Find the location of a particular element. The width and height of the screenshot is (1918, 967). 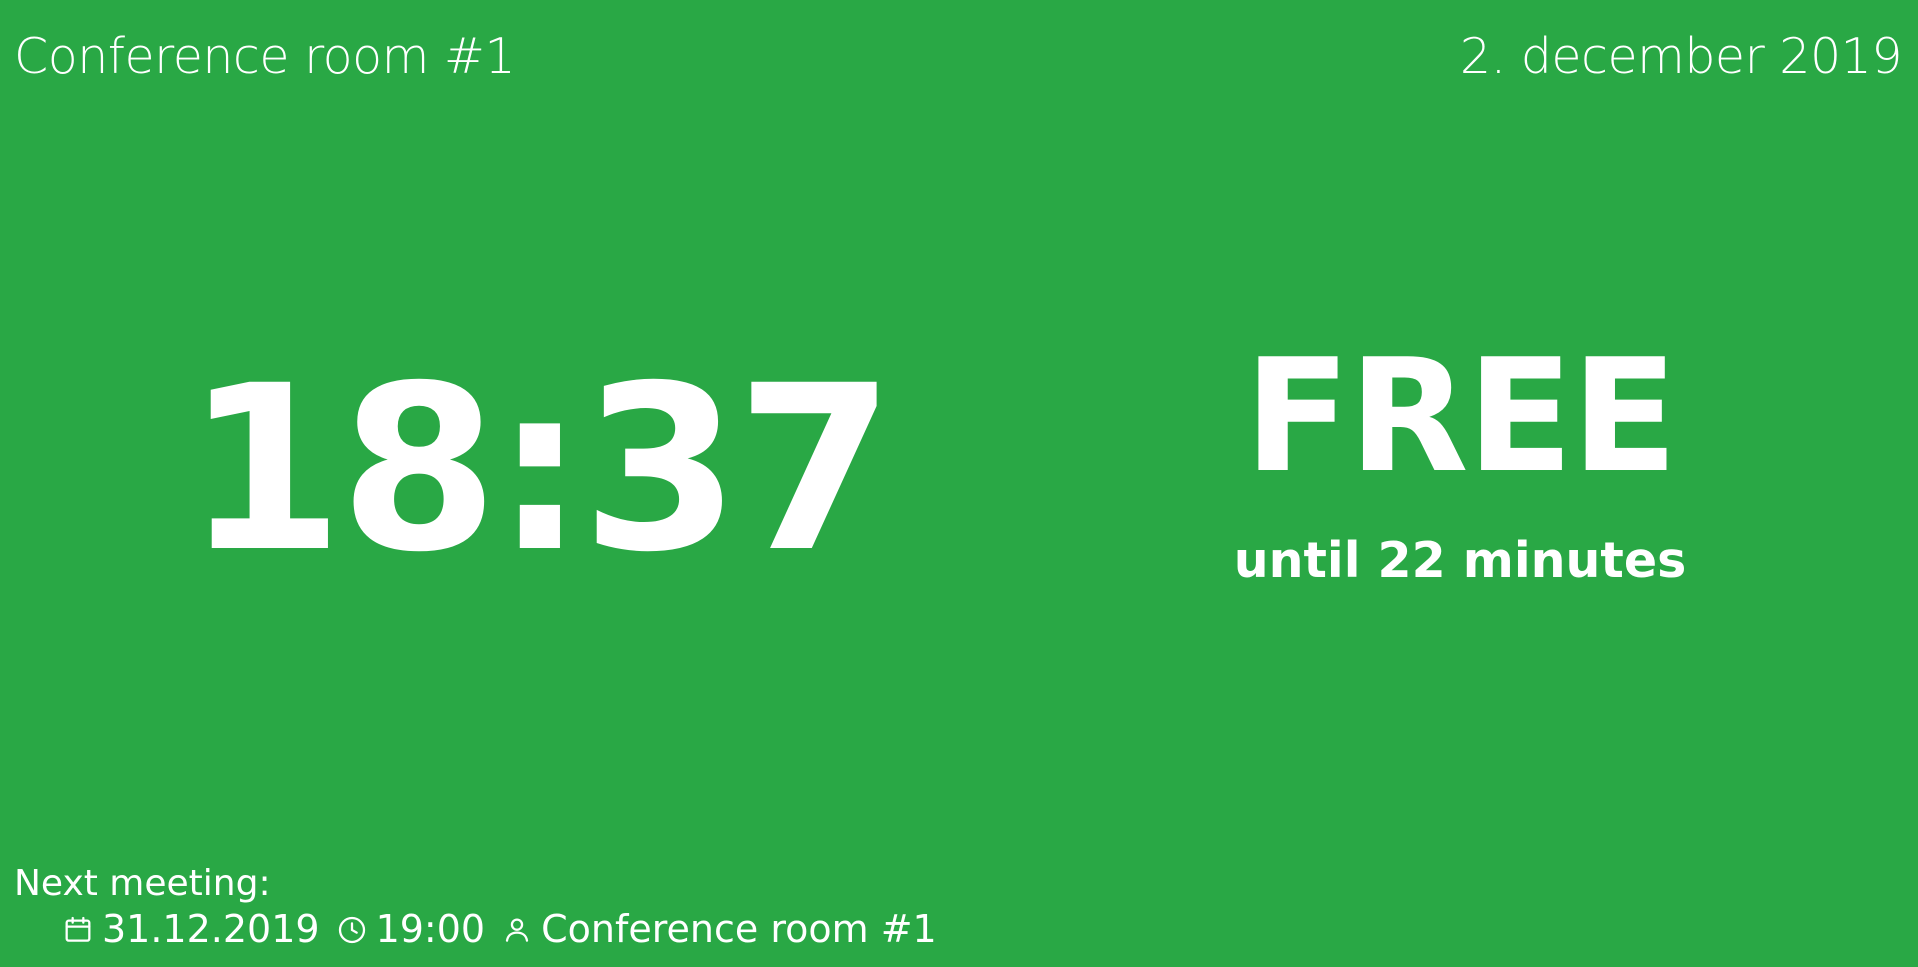

next-meeting-label: Next meeting: is located at coordinates (142, 883).